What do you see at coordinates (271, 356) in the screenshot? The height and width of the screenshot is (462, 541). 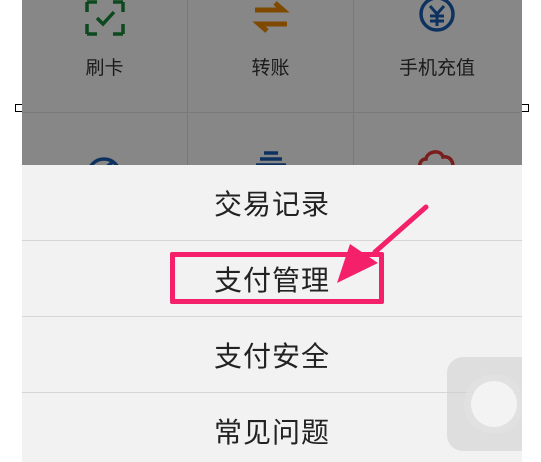 I see `menu-item-label: 支付安全` at bounding box center [271, 356].